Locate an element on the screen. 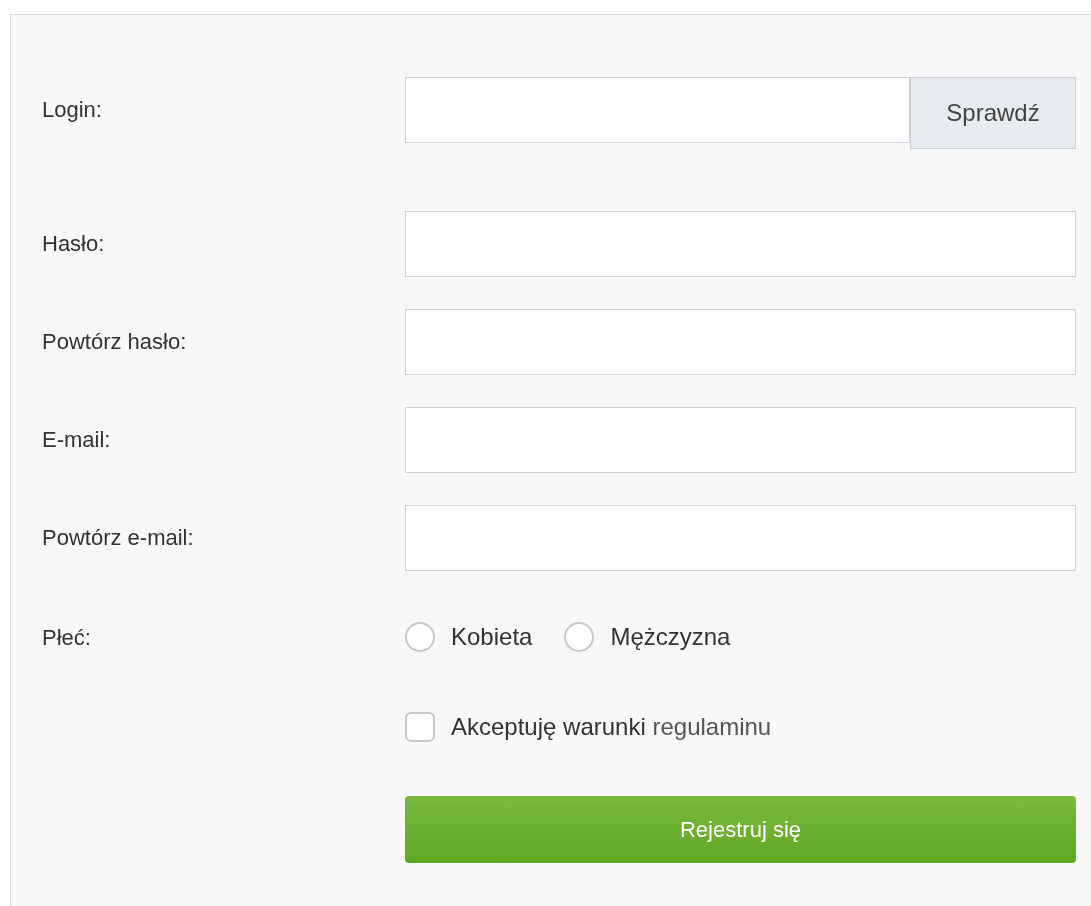  field-label: Płeć: is located at coordinates (67, 637).